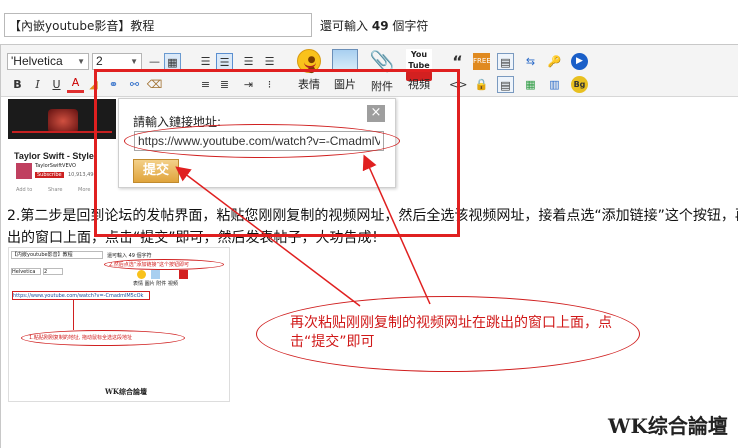  What do you see at coordinates (126, 391) in the screenshot?
I see `shot-footer: WK综合論壇` at bounding box center [126, 391].